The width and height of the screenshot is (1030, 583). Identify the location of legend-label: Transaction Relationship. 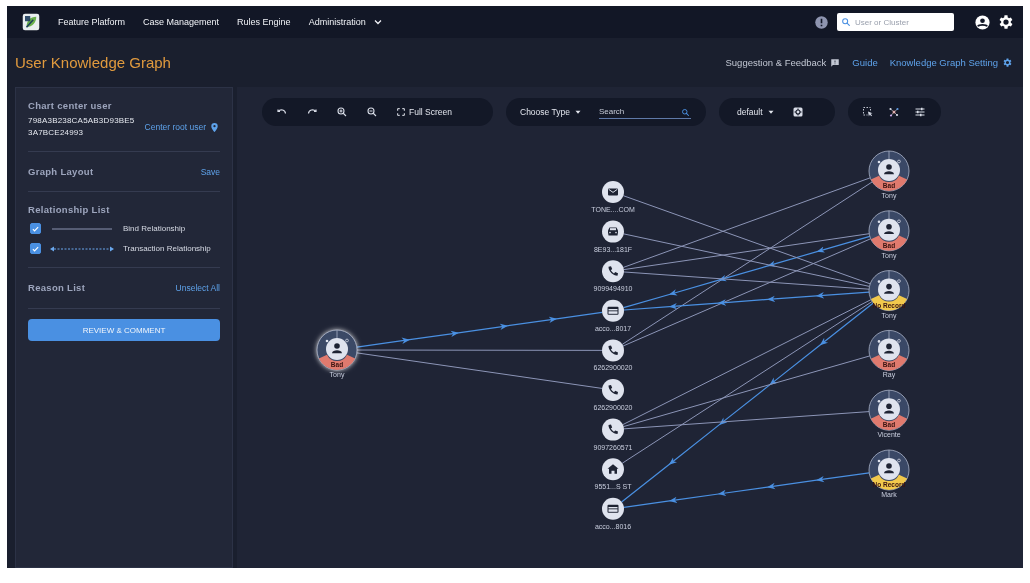
(167, 248).